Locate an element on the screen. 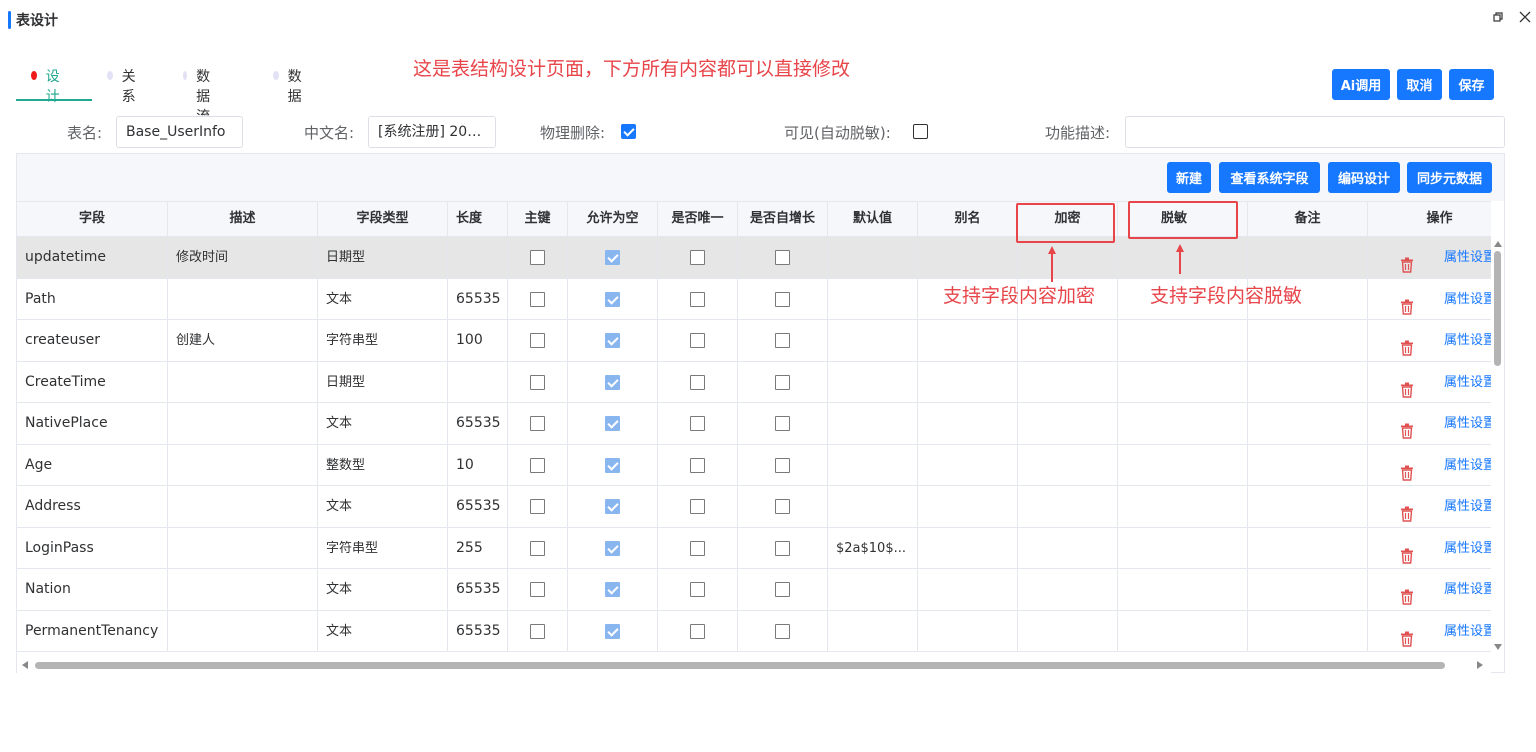 This screenshot has width=1536, height=752. tab-relation: 关系 is located at coordinates (123, 85).